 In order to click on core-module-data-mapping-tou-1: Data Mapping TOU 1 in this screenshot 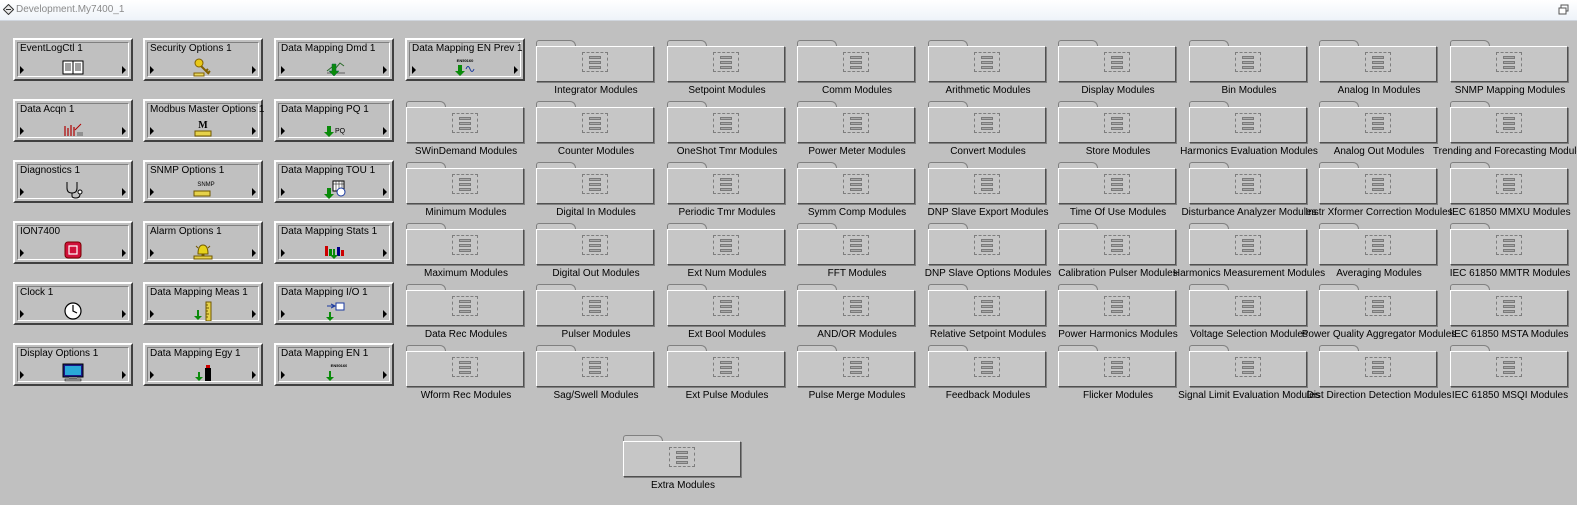, I will do `click(334, 181)`.